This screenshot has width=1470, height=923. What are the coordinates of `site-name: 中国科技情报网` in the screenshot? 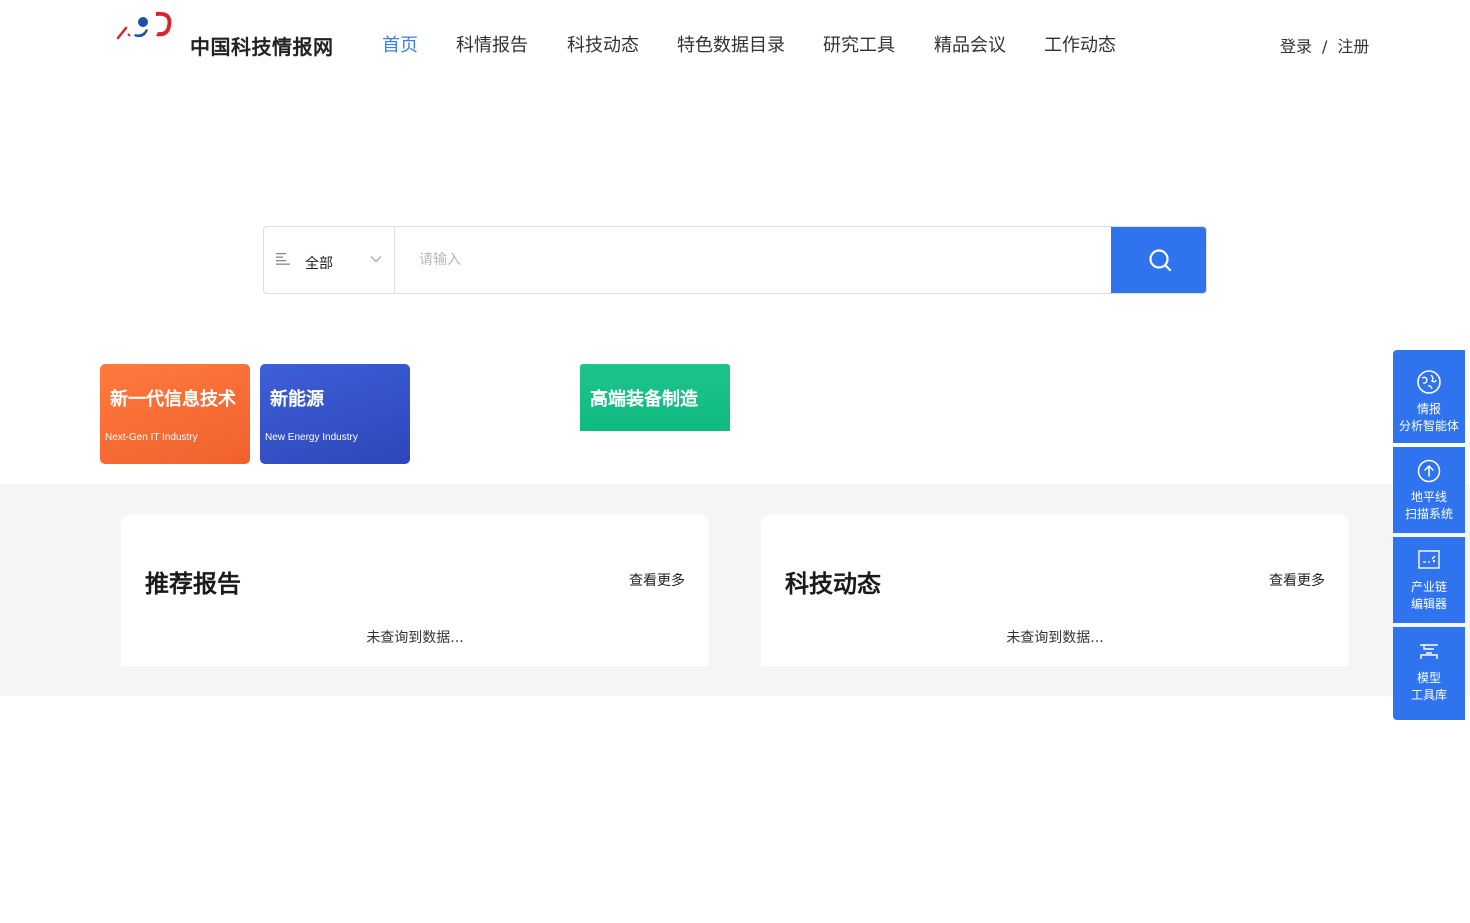 It's located at (262, 47).